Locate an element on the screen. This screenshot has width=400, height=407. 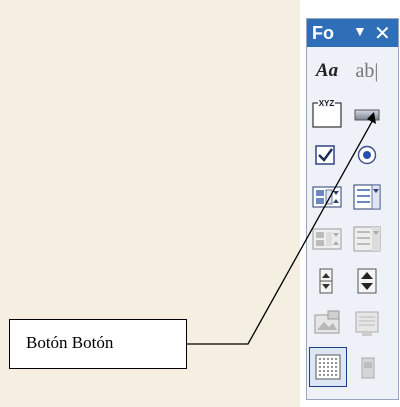
callout-label: Botón Botón is located at coordinates (70, 342).